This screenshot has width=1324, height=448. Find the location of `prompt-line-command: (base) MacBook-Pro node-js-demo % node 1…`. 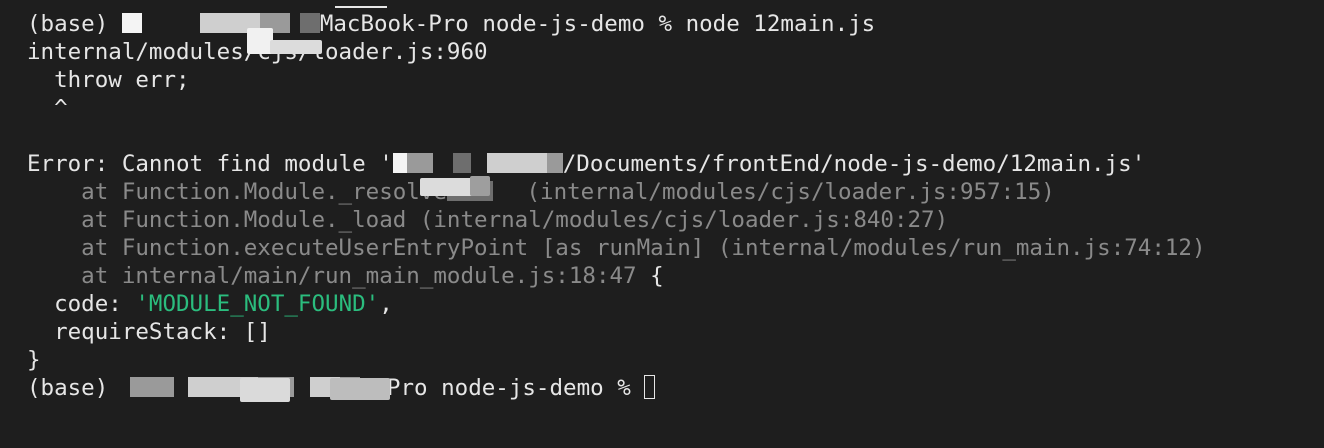

prompt-line-command: (base) MacBook-Pro node-js-demo % node 1… is located at coordinates (675, 24).